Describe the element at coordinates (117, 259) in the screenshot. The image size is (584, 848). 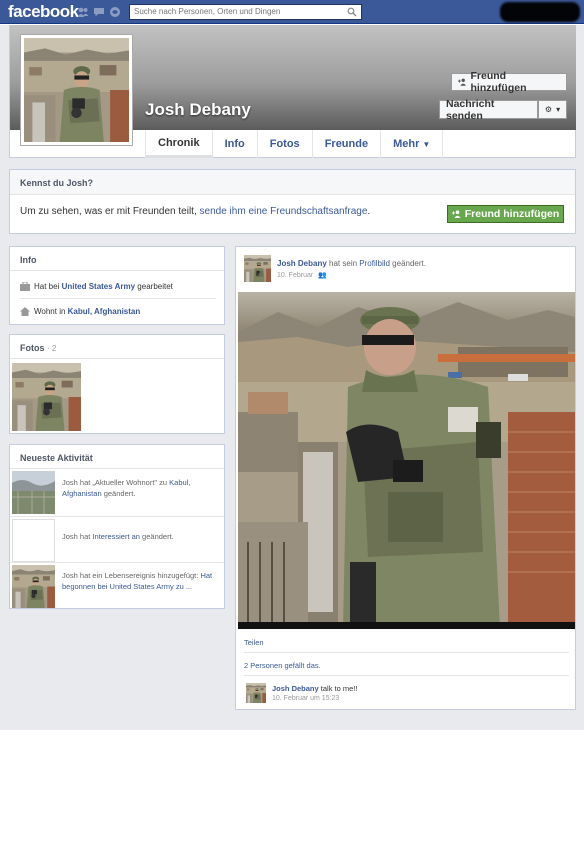
I see `info-heading: Info` at that location.